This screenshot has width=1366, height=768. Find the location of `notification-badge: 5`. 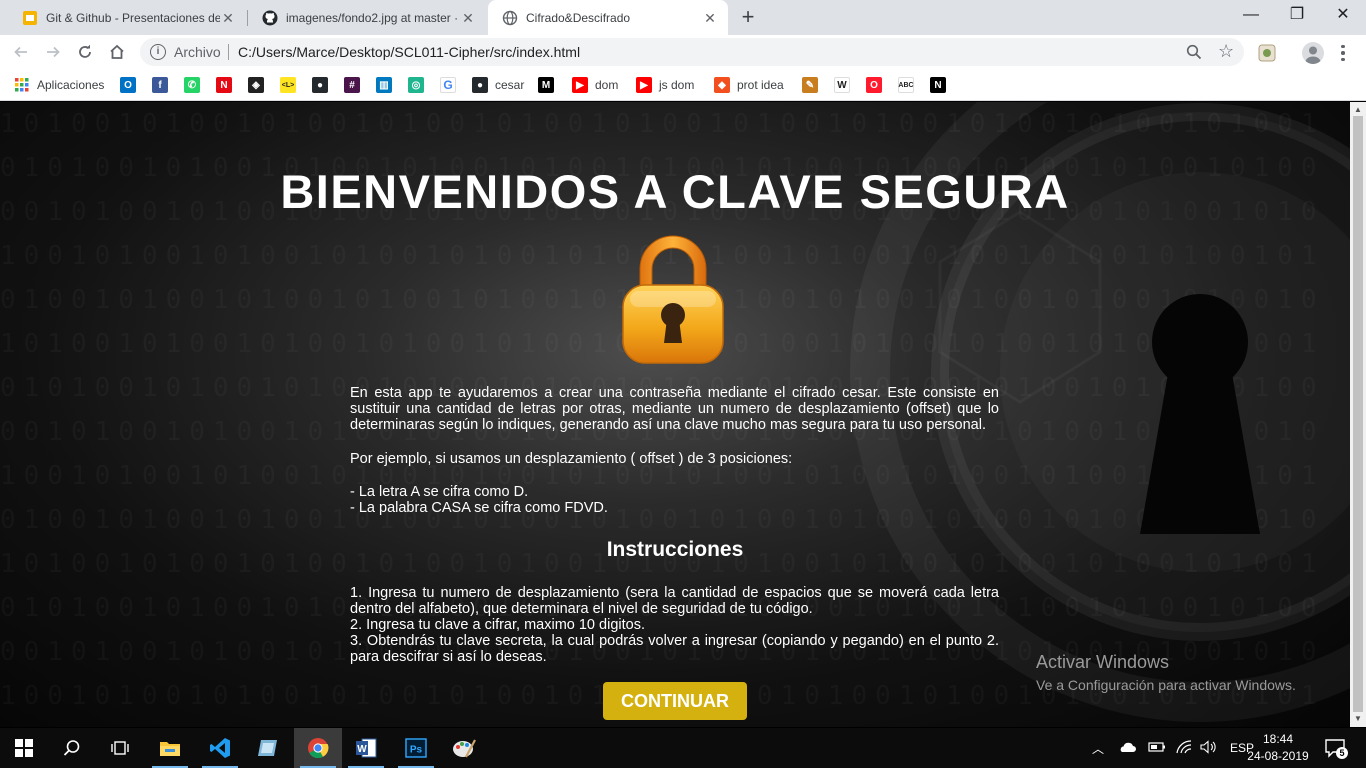

notification-badge: 5 is located at coordinates (1342, 753).